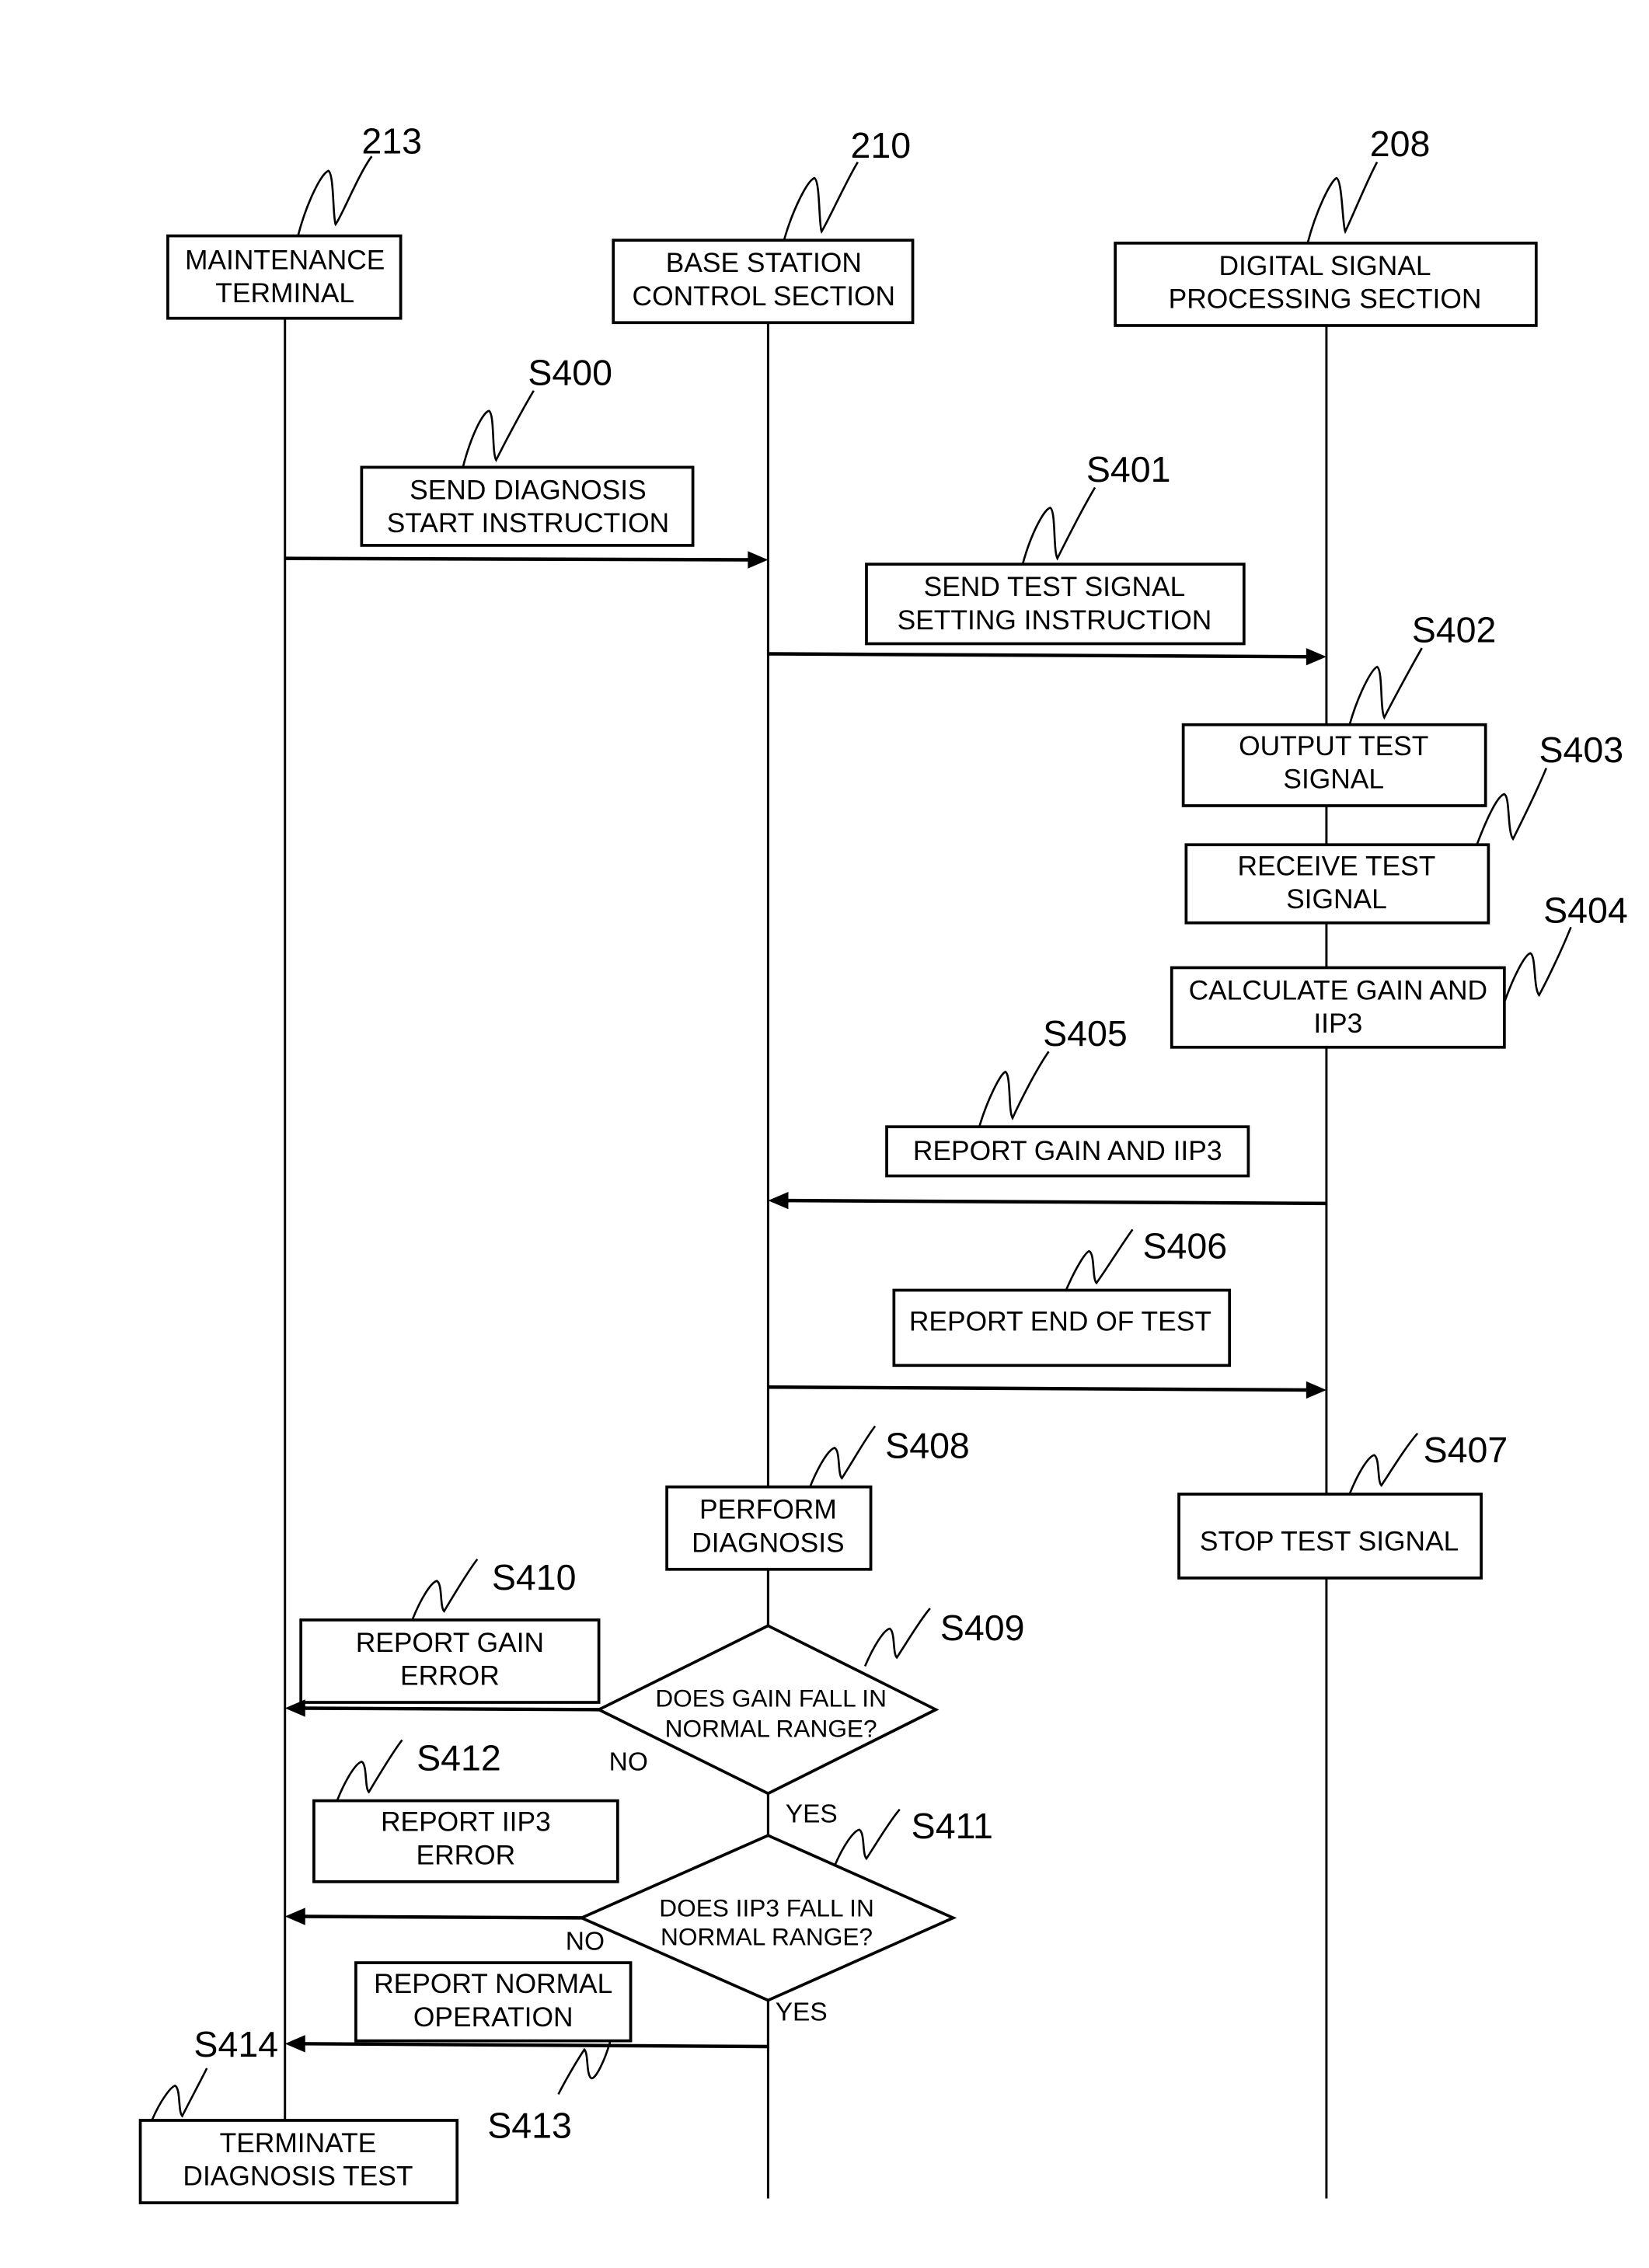 The height and width of the screenshot is (2268, 1649). I want to click on step-label-line2: DIAGNOSIS TEST, so click(298, 2177).